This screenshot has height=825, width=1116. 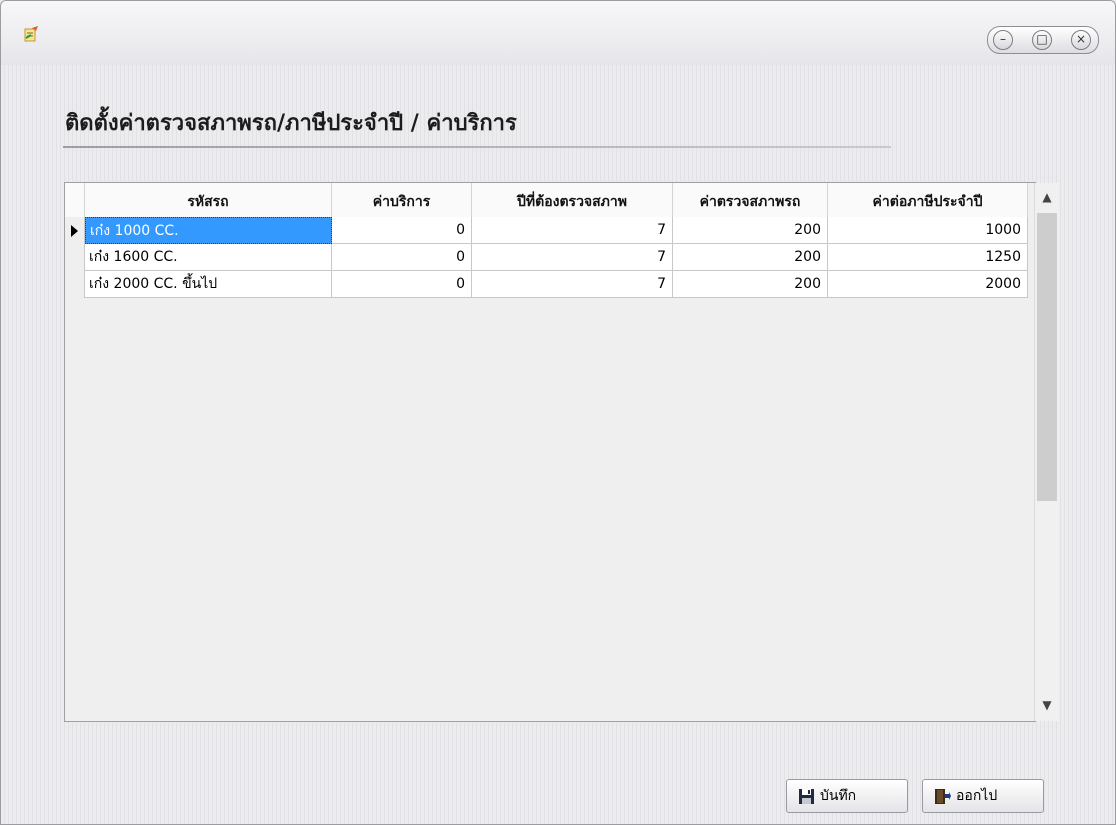 What do you see at coordinates (928, 284) in the screenshot?
I see `cell-tax-fee: 2000` at bounding box center [928, 284].